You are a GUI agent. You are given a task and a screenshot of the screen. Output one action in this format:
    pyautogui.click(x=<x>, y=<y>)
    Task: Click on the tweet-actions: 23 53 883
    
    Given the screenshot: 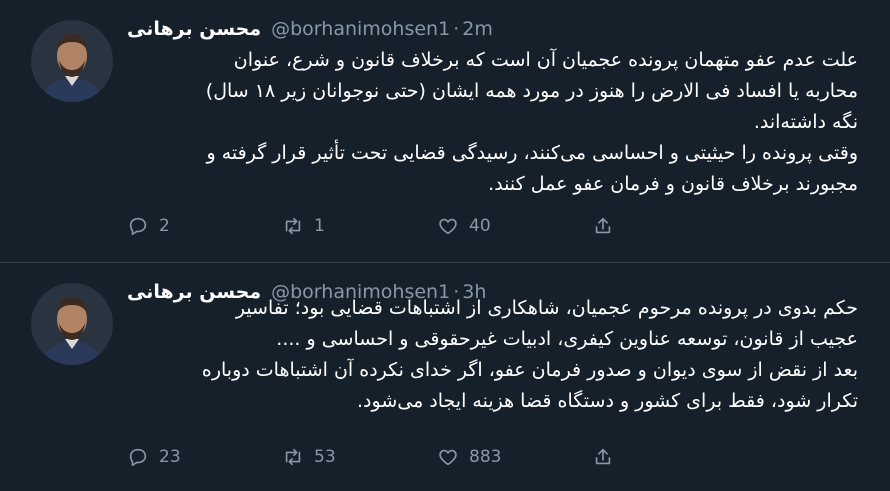 What is the action you would take?
    pyautogui.click(x=377, y=457)
    